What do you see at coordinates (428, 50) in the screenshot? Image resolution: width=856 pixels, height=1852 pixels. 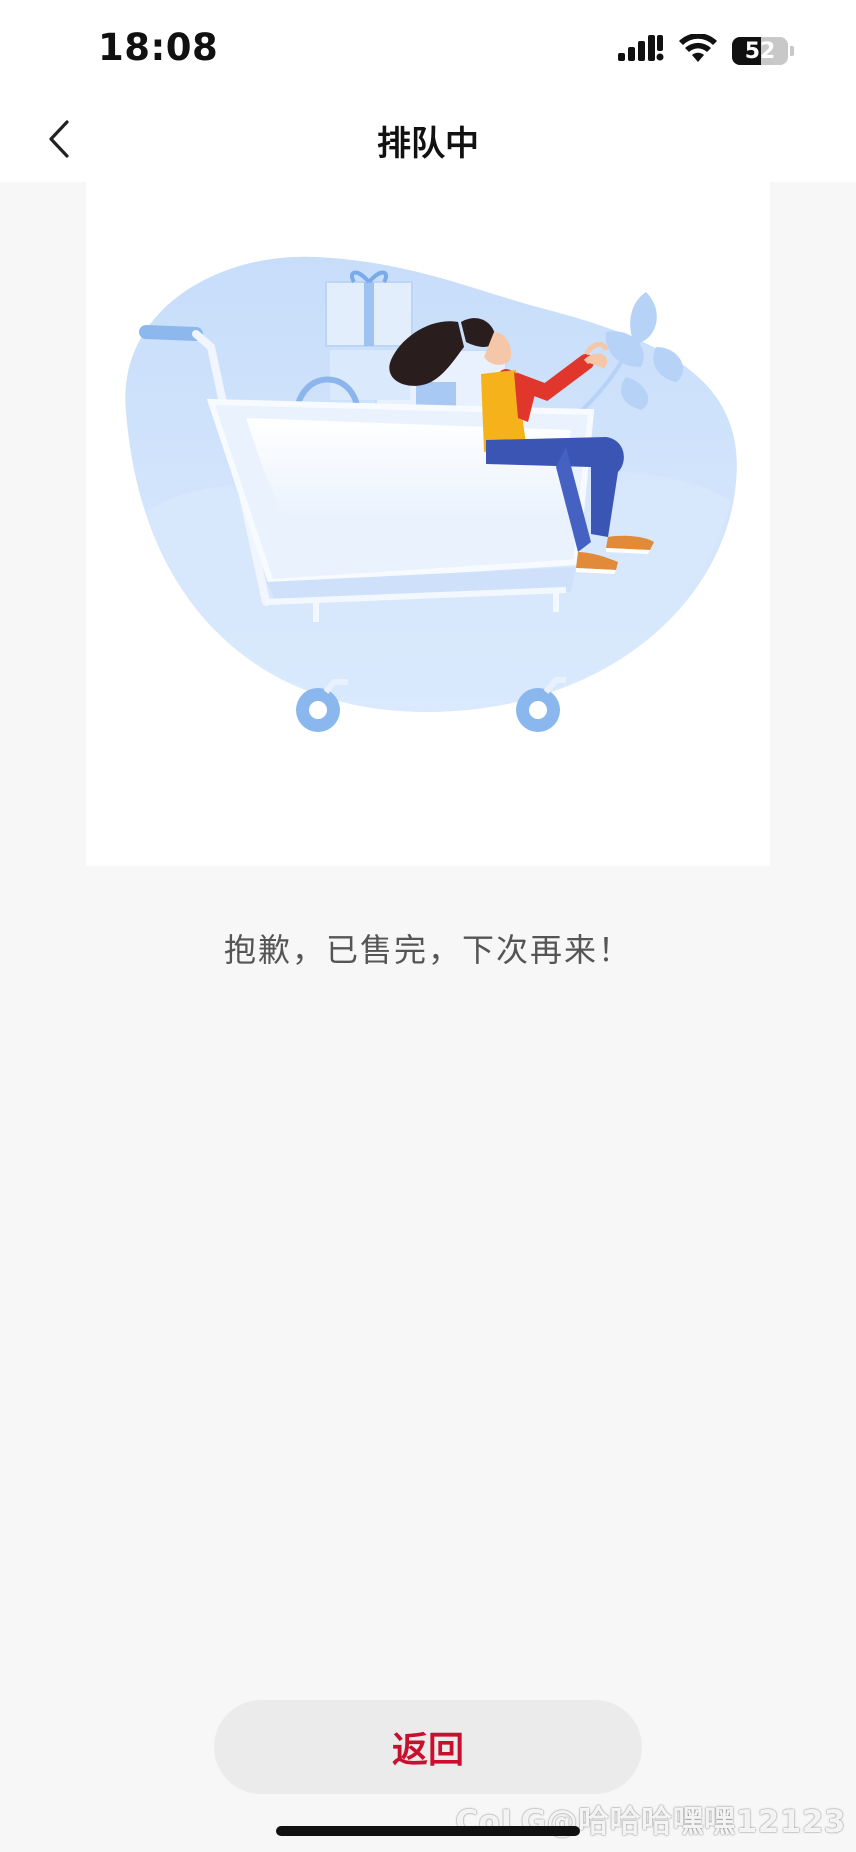 I see `status-bar: 18:08 52` at bounding box center [428, 50].